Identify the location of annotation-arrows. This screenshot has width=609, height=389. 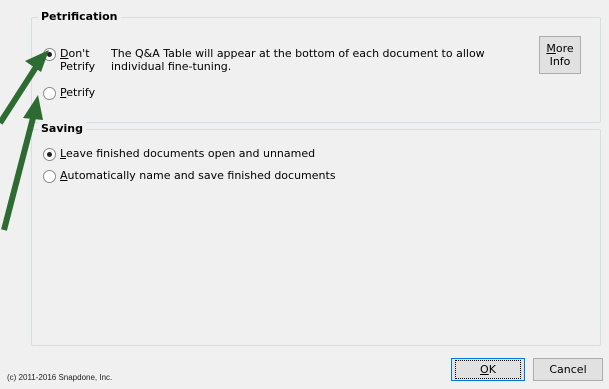
(24, 140).